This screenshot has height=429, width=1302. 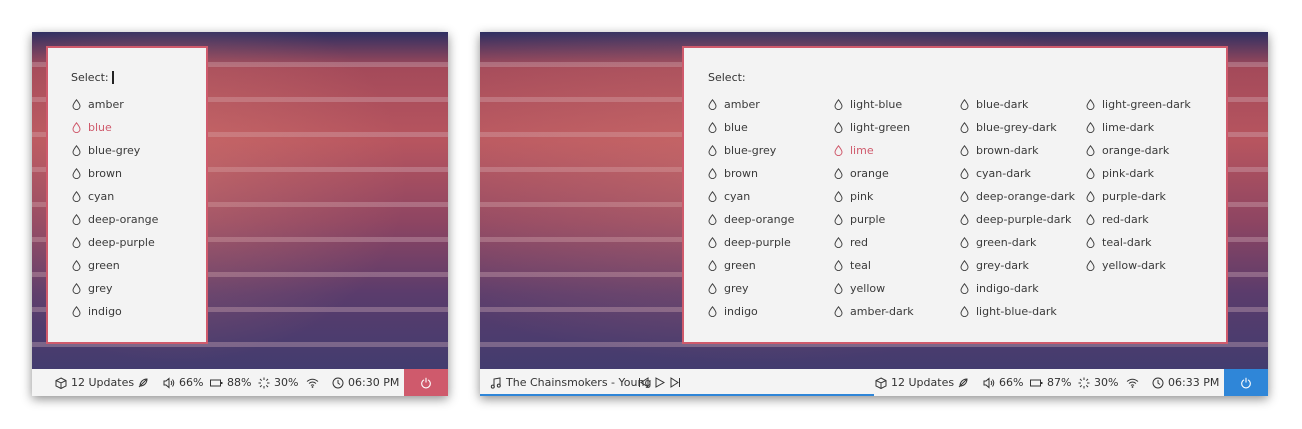 What do you see at coordinates (101, 196) in the screenshot?
I see `option-label: cyan` at bounding box center [101, 196].